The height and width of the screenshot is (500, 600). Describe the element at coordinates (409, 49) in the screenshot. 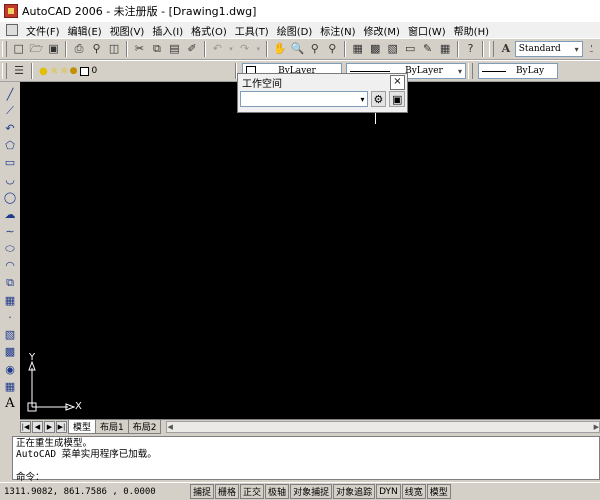

I see `sheet-set-icon: ▭` at that location.